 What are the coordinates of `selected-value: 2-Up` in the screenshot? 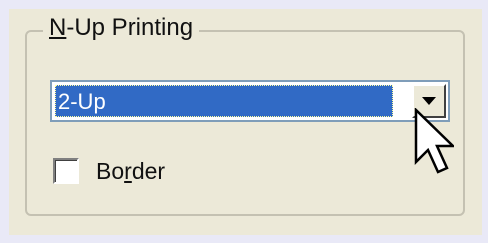 It's located at (224, 101).